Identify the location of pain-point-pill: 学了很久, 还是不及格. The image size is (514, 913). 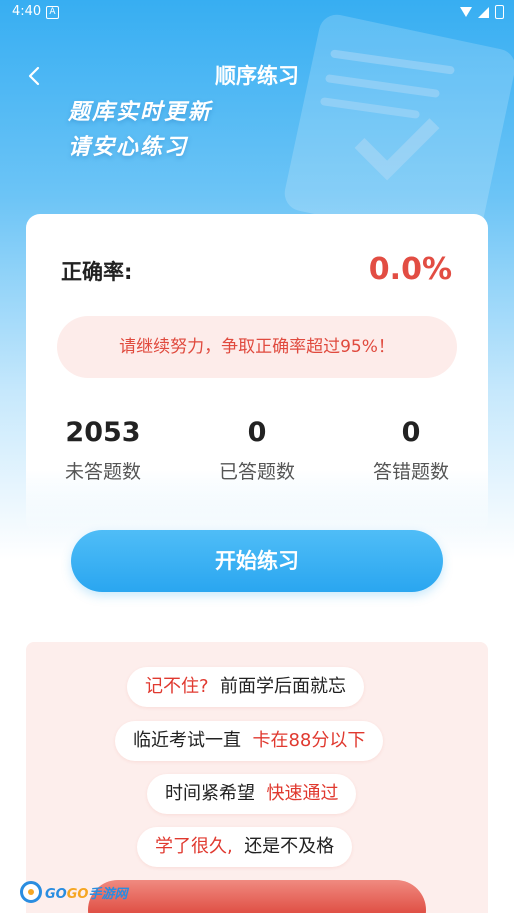
(245, 847).